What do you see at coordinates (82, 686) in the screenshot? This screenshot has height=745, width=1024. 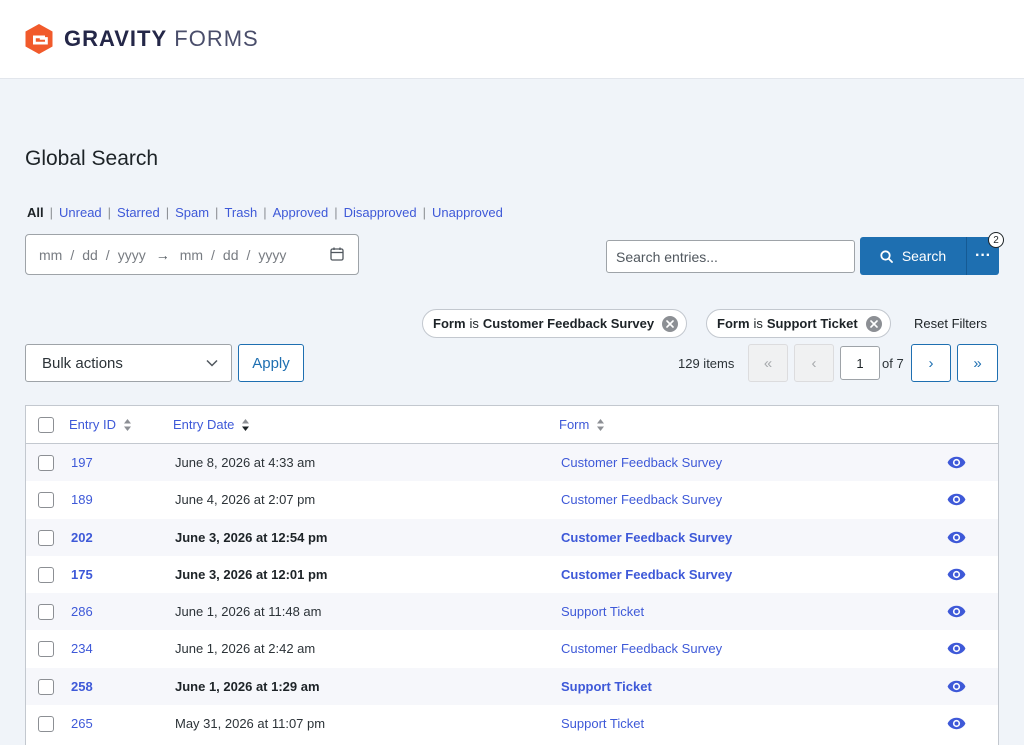 I see `entry-id-link: 258` at bounding box center [82, 686].